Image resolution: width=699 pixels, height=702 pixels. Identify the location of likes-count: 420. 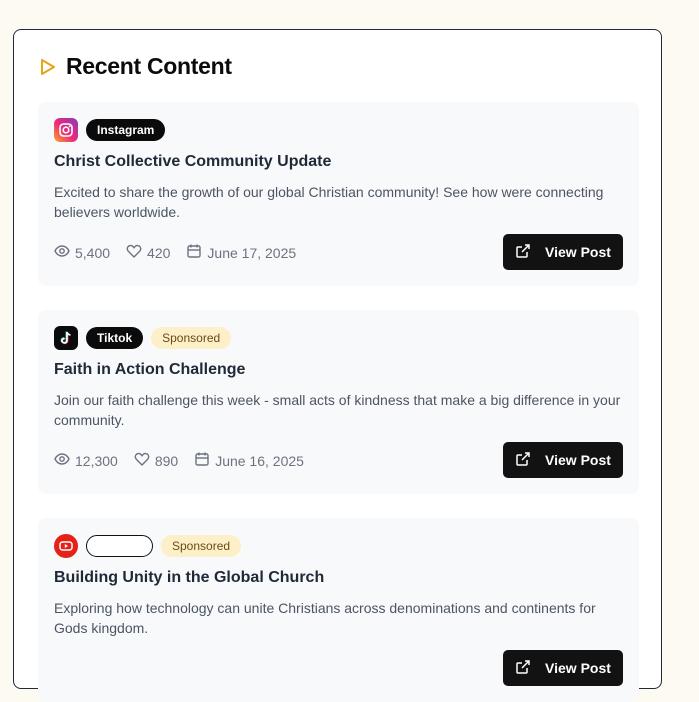
(159, 252).